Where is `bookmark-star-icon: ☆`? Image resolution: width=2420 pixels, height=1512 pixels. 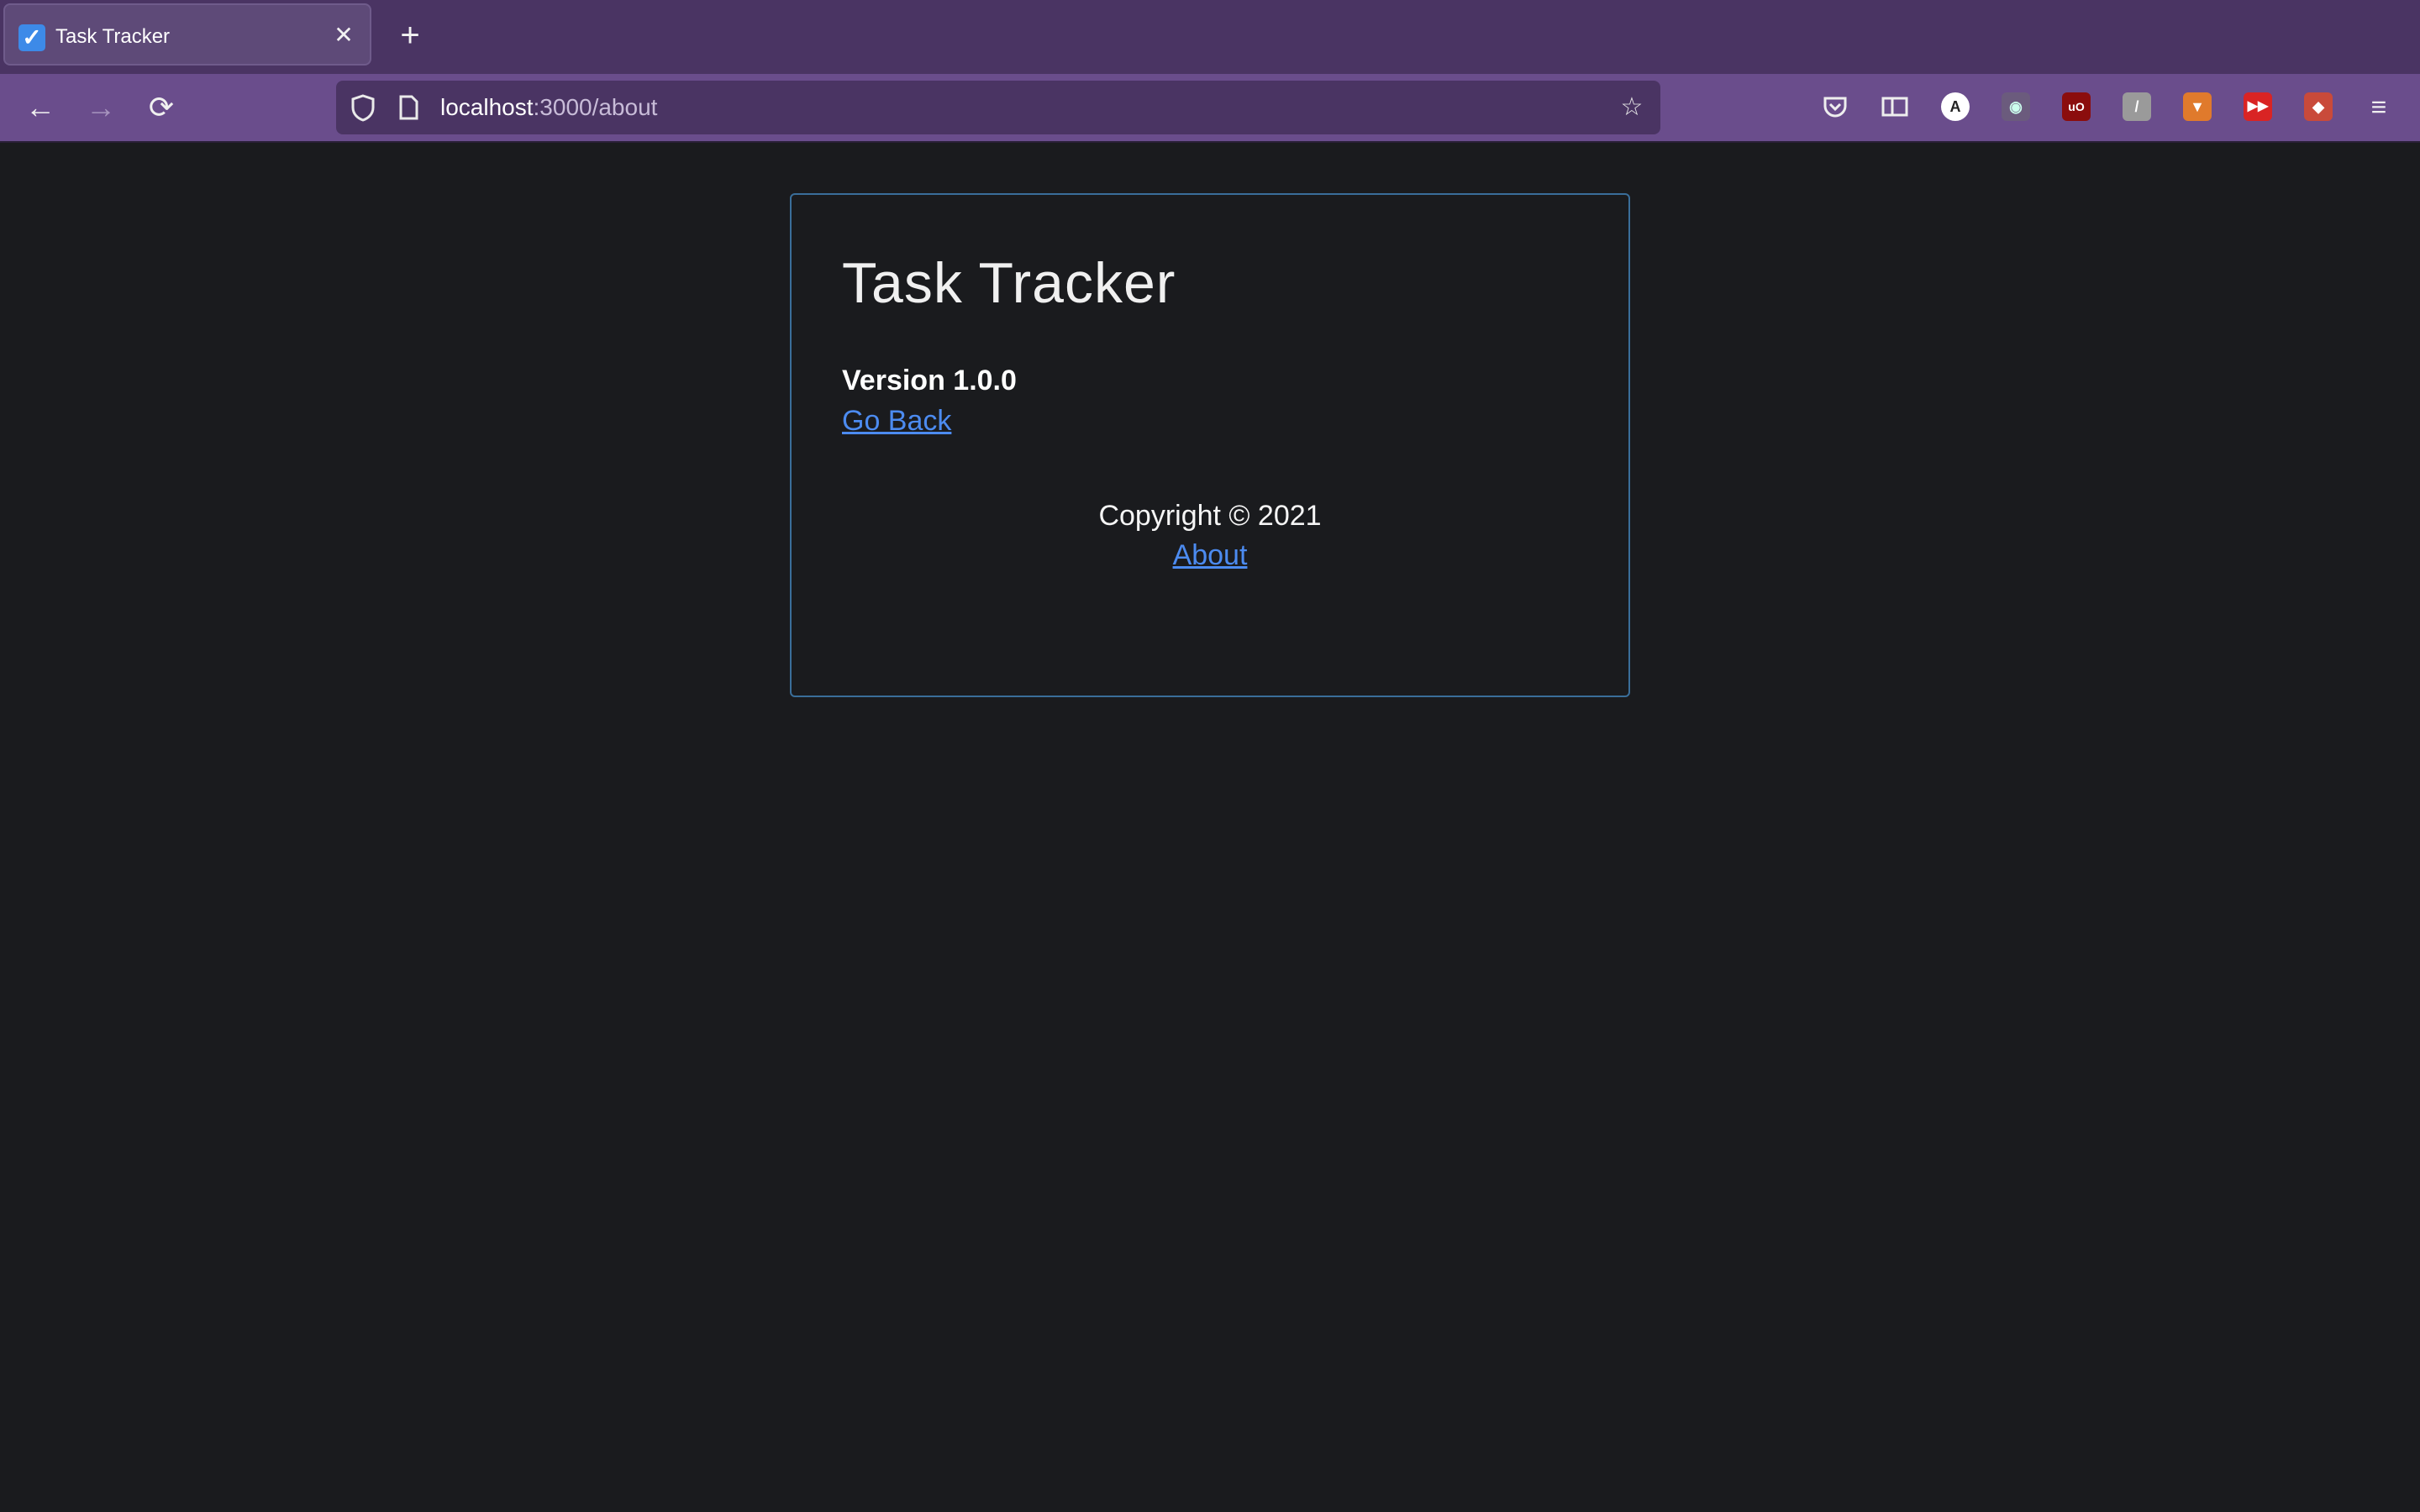 bookmark-star-icon: ☆ is located at coordinates (1632, 107).